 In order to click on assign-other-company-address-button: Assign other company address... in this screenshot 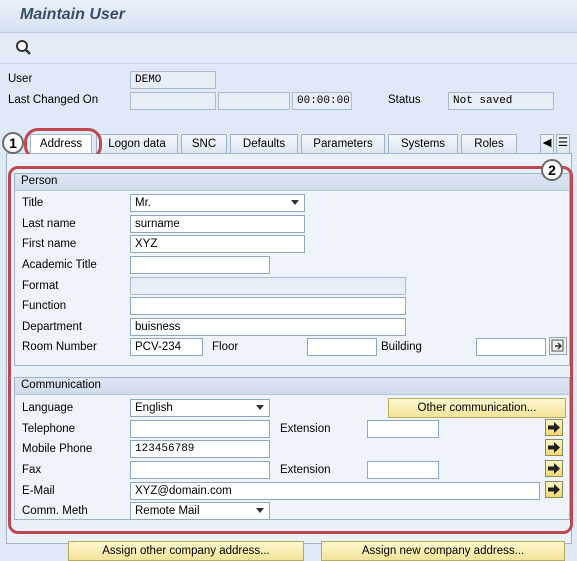, I will do `click(186, 551)`.